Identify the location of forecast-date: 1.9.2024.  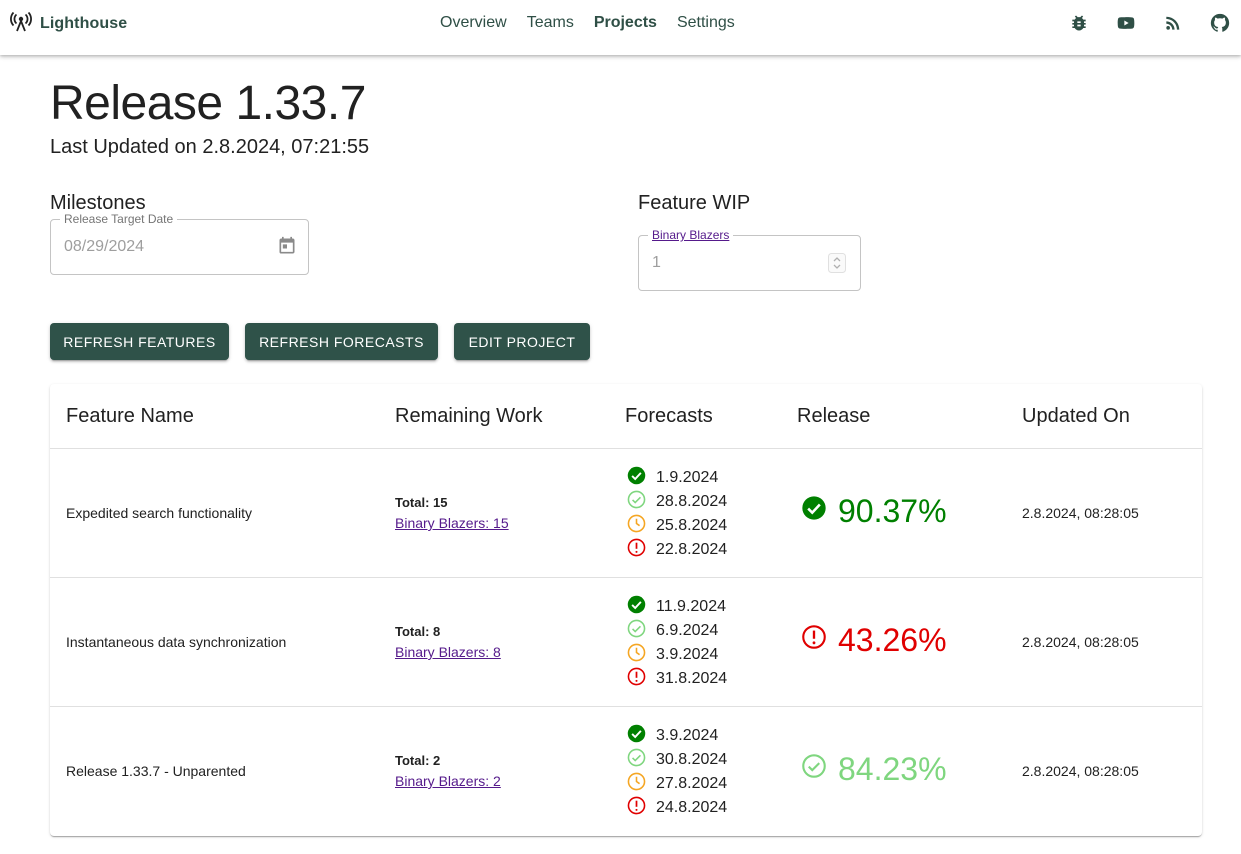
(687, 477).